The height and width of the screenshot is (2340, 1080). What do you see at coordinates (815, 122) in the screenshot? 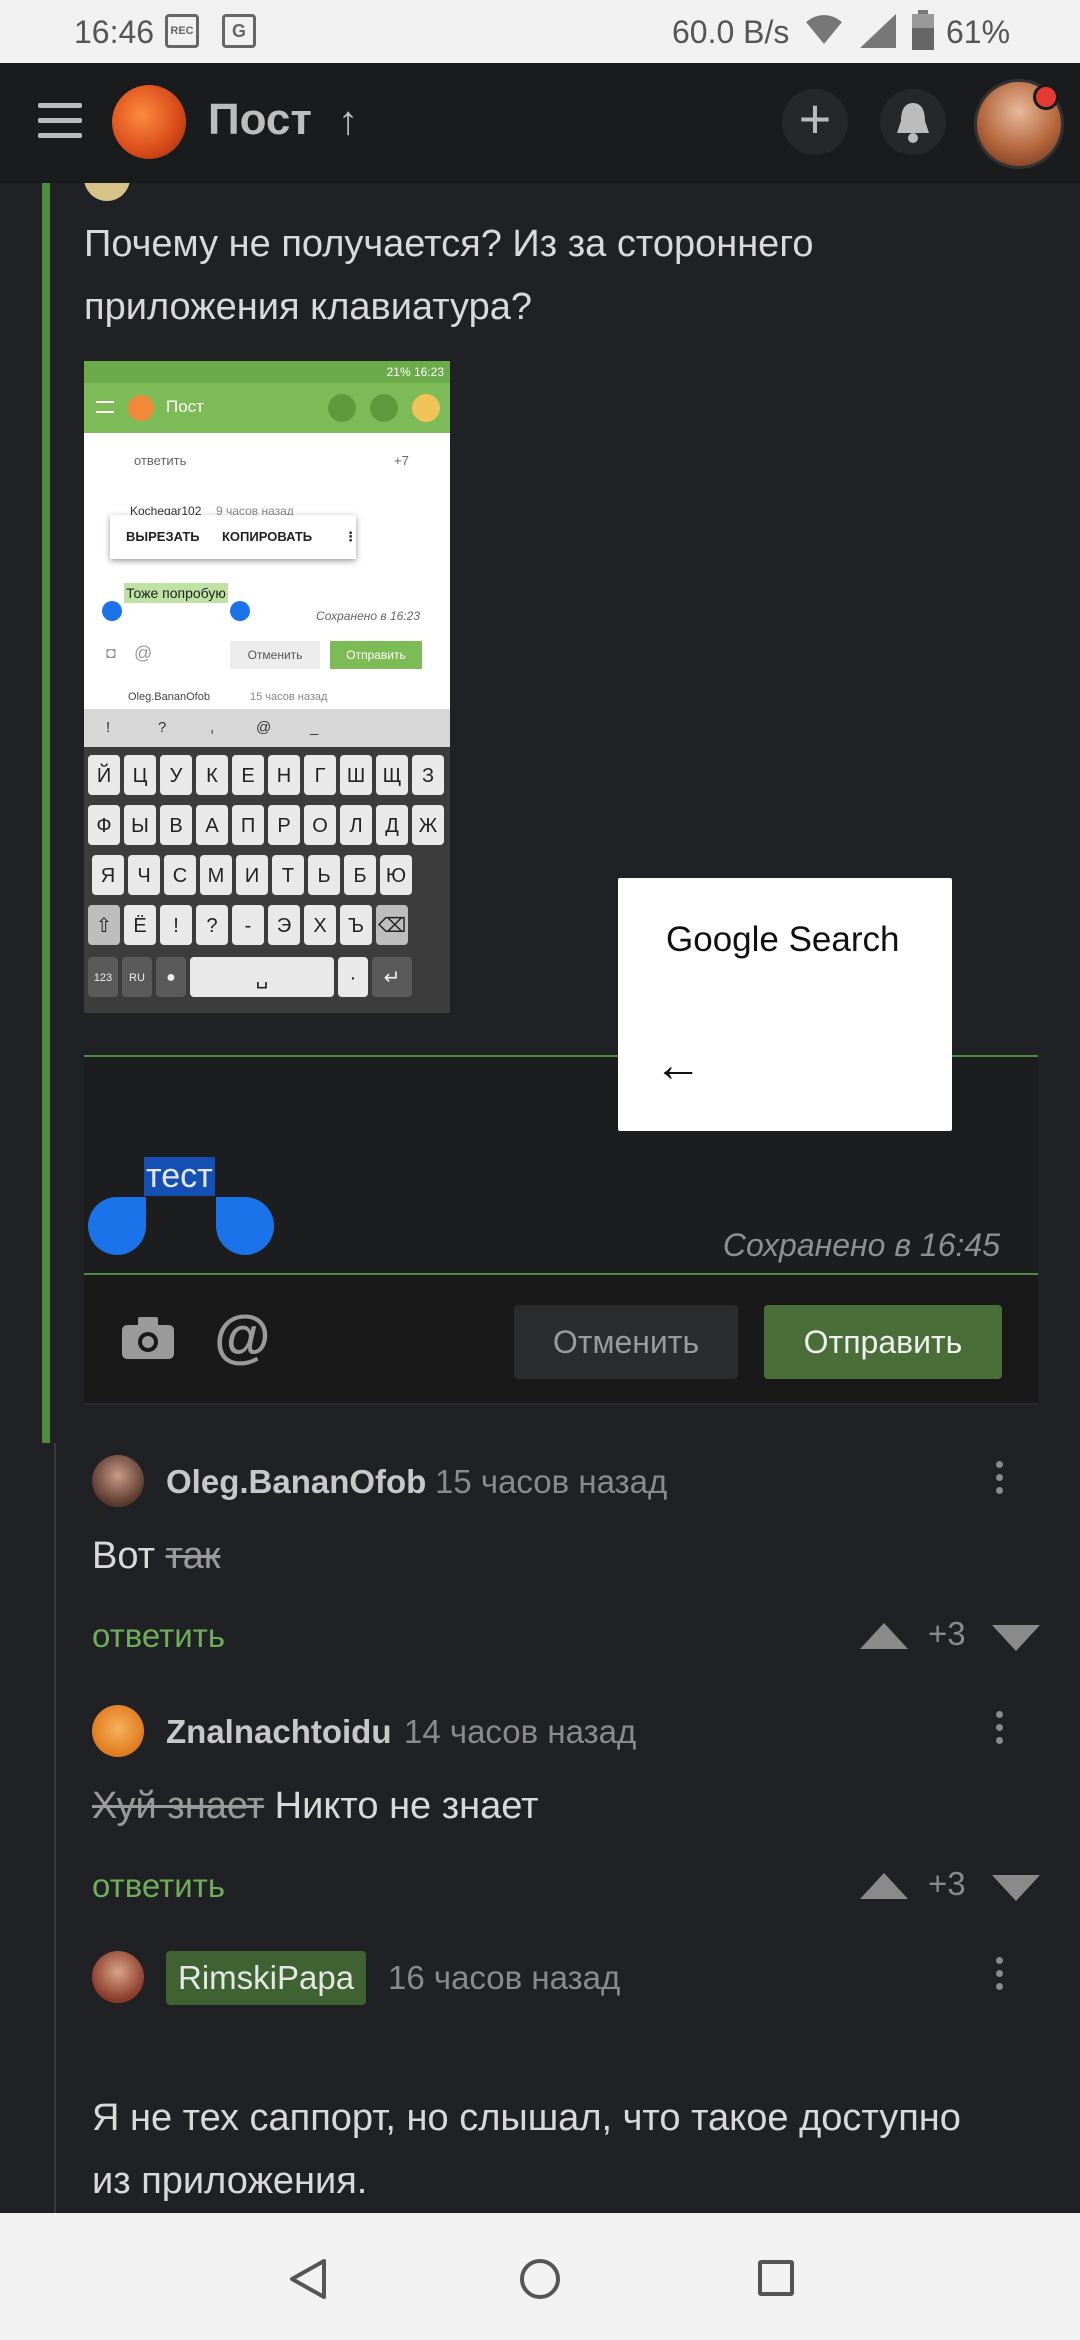
I see `add-post-button: +` at bounding box center [815, 122].